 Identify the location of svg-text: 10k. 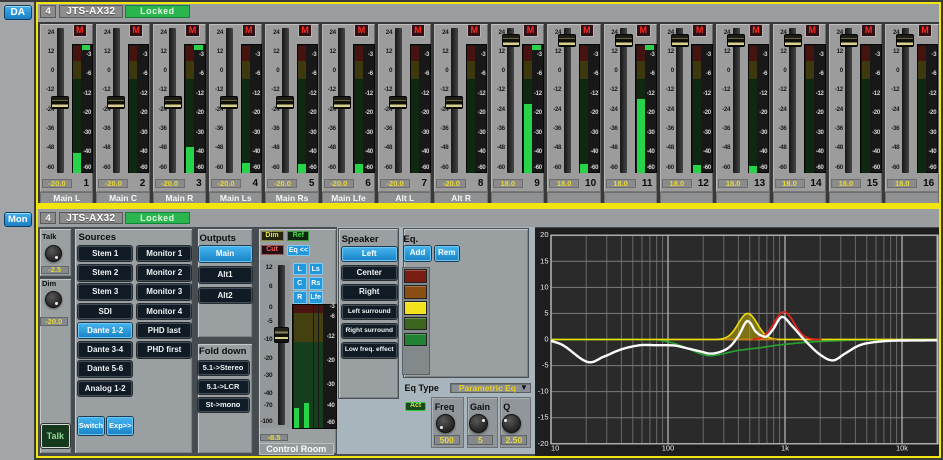
(902, 447).